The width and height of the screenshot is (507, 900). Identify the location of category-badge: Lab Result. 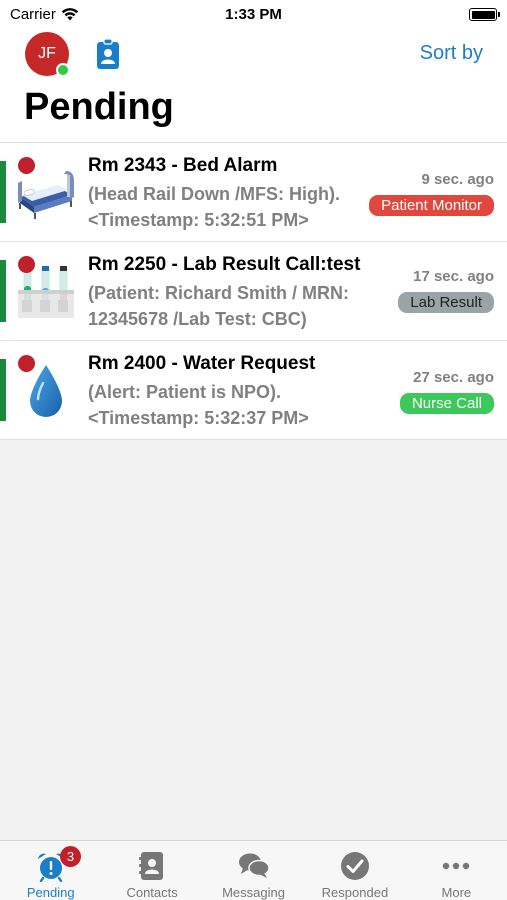
(446, 302).